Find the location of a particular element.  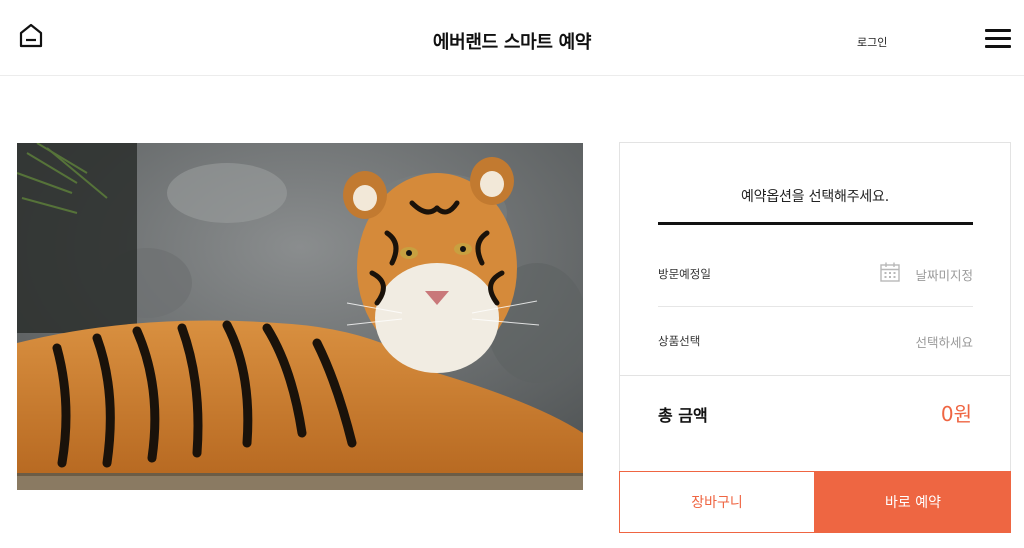

product-select-label: 상품선택 is located at coordinates (679, 341).